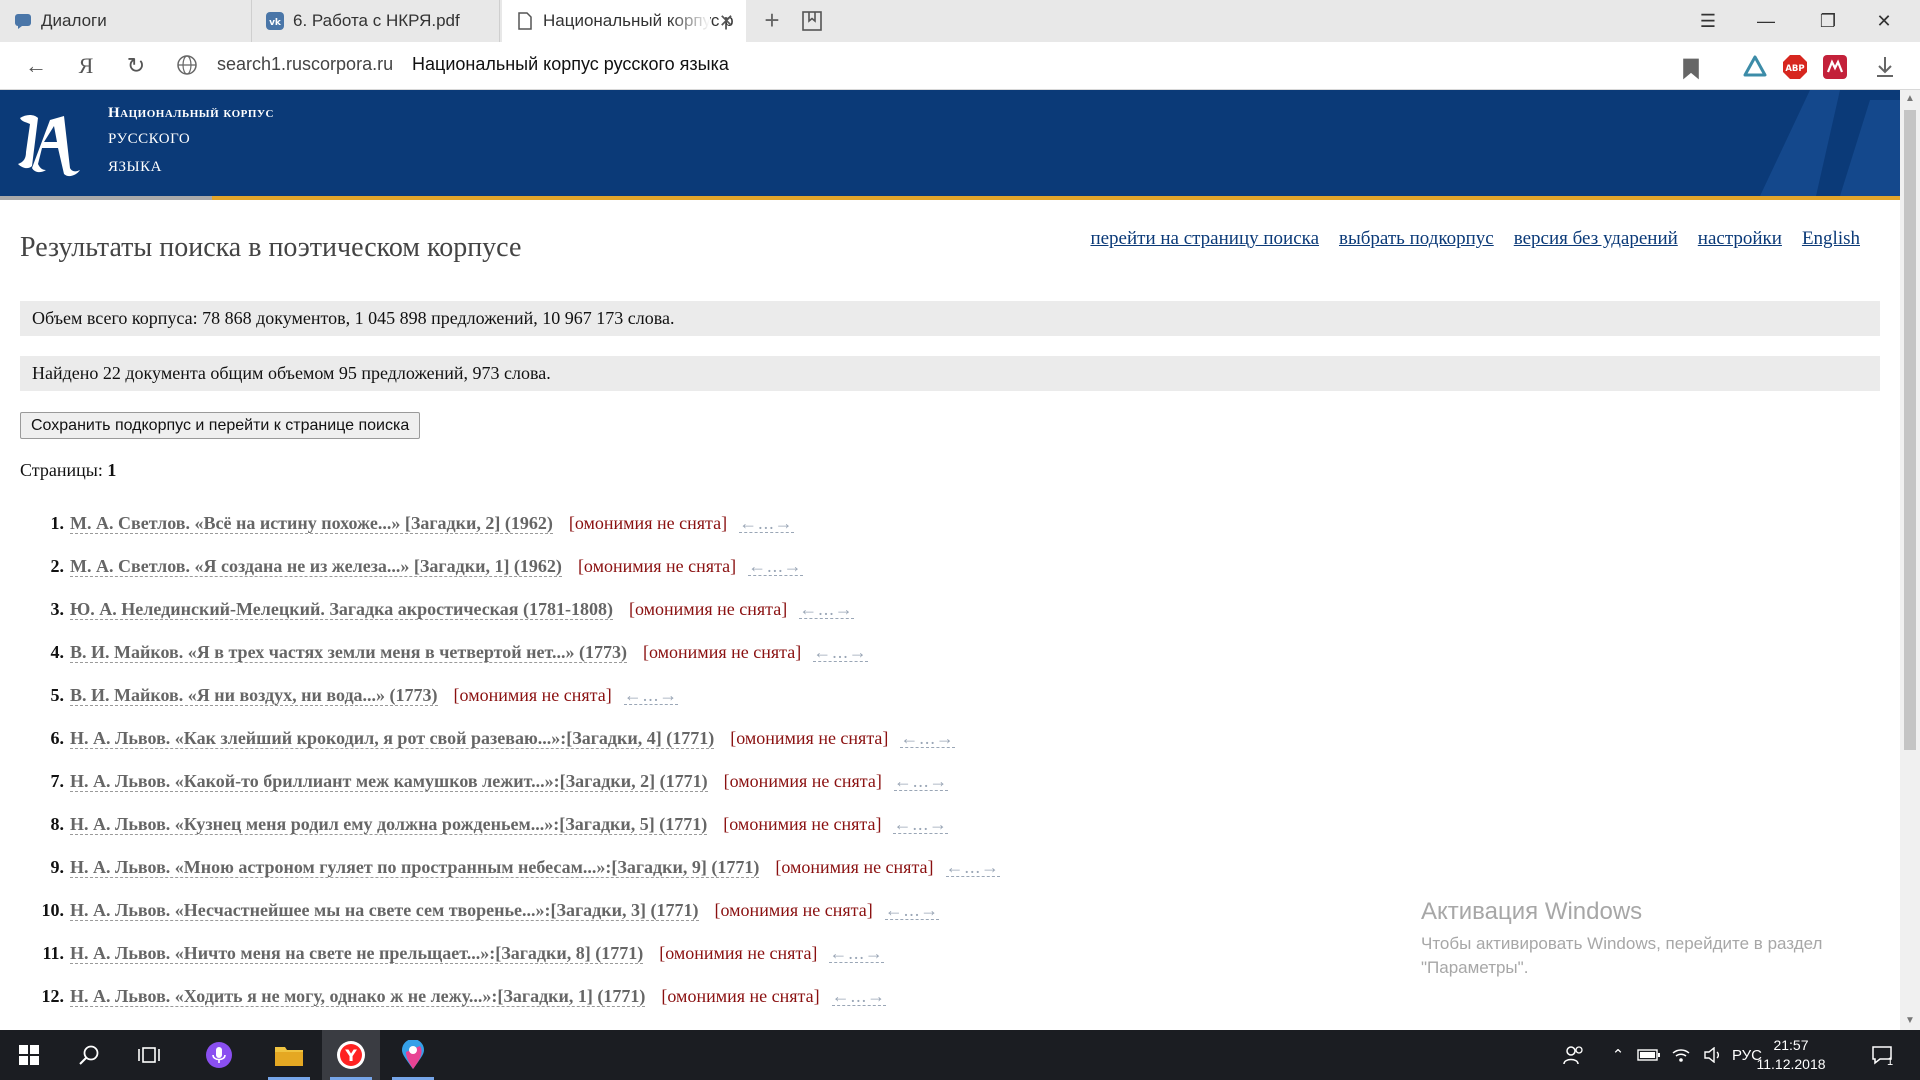 The image size is (1920, 1080). I want to click on page-scrollbar: ▲ ▼, so click(1910, 560).